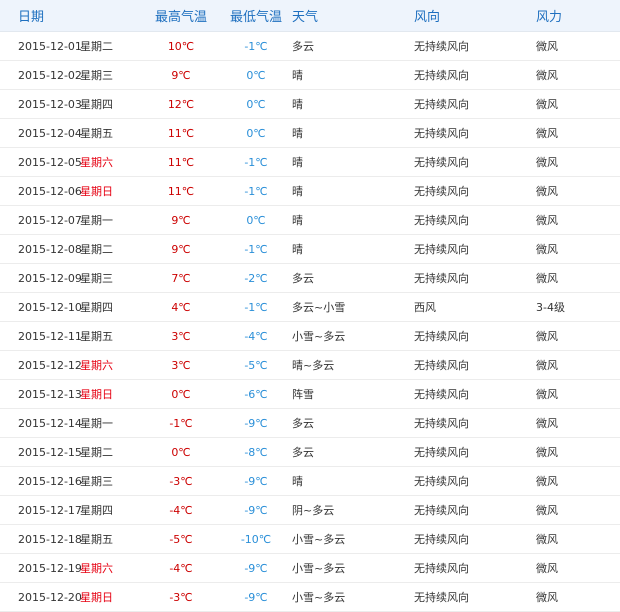 This screenshot has width=620, height=612. I want to click on table-row: 2015-12-13星期日 0℃ -6℃ 阵雪 无持续风向 微风, so click(310, 394).